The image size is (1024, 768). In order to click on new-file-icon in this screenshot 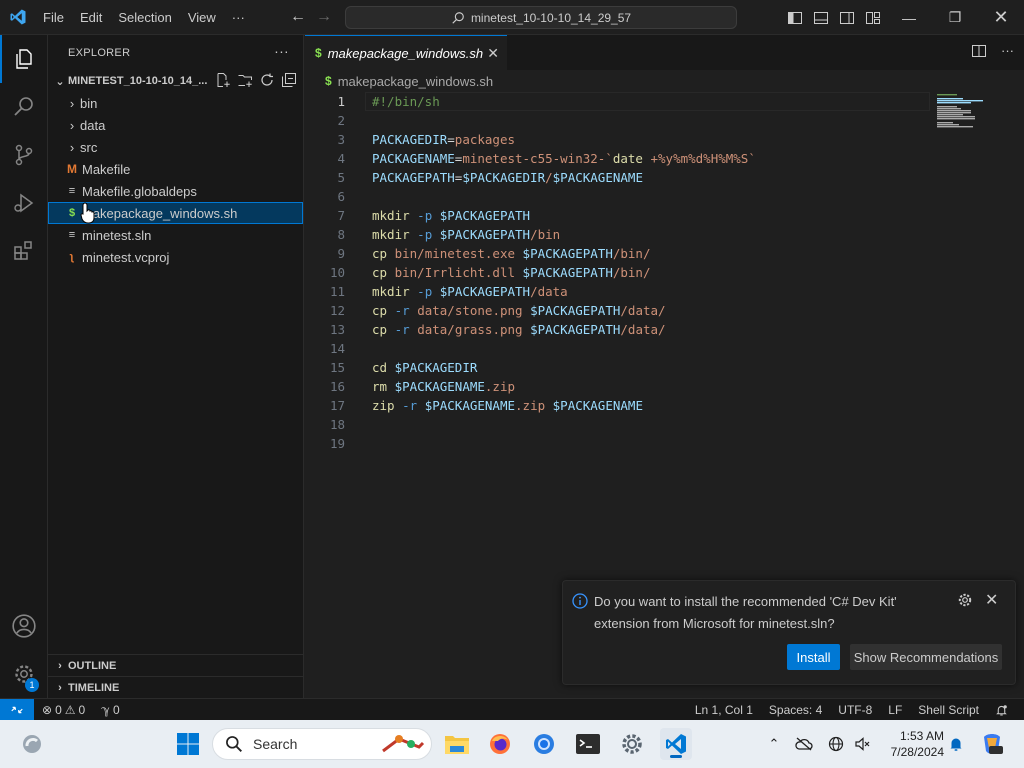, I will do `click(223, 81)`.